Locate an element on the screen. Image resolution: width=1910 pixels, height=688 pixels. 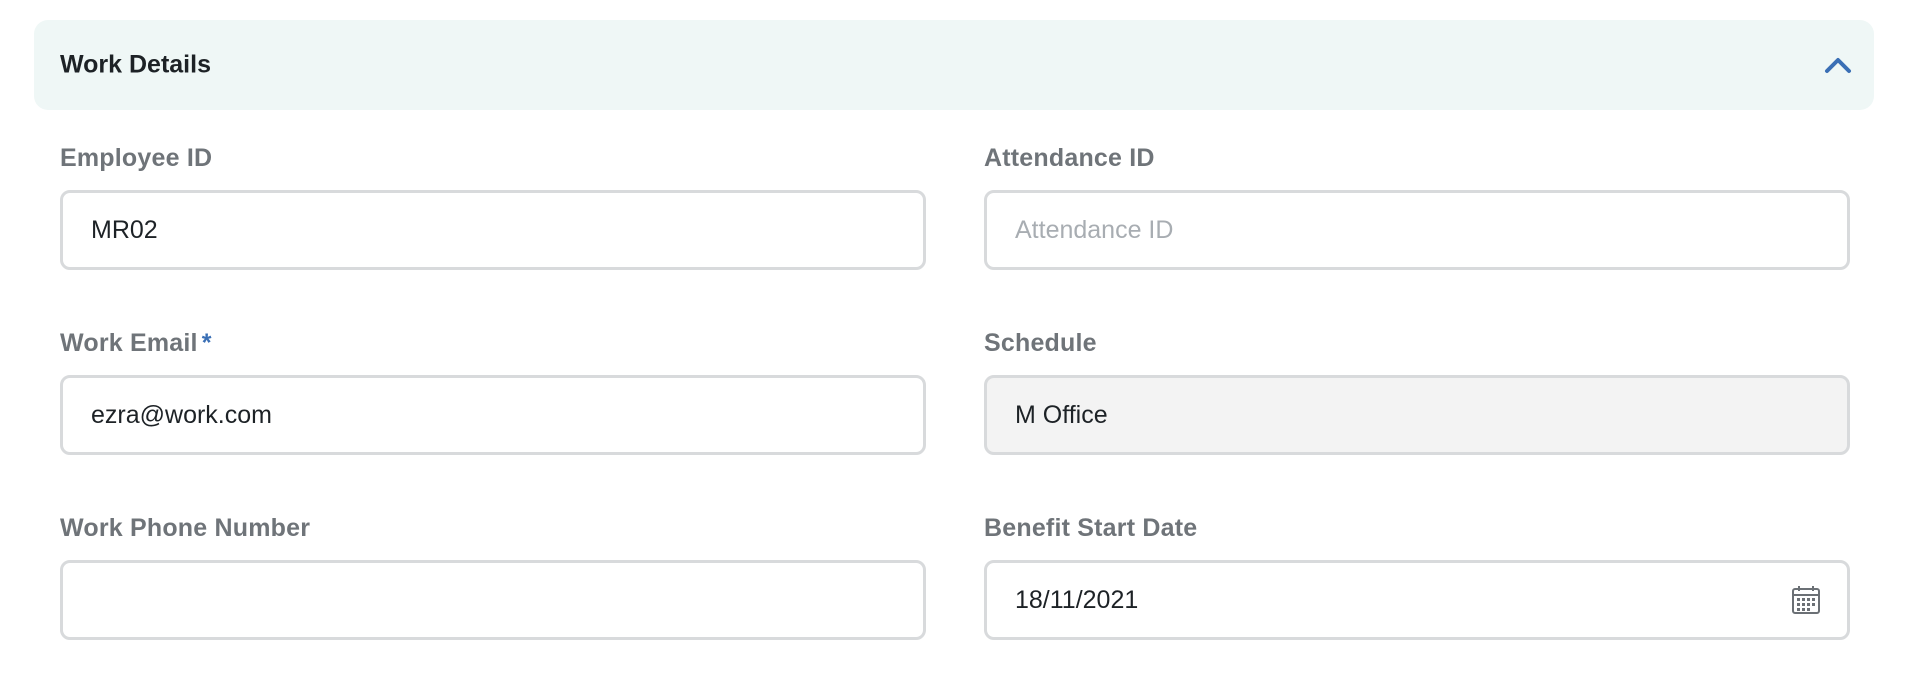
work-phone-field: Work Phone Number is located at coordinates (493, 575).